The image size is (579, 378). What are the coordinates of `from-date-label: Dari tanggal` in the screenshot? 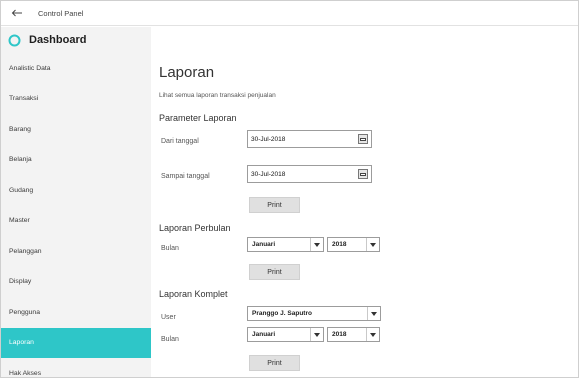 It's located at (180, 141).